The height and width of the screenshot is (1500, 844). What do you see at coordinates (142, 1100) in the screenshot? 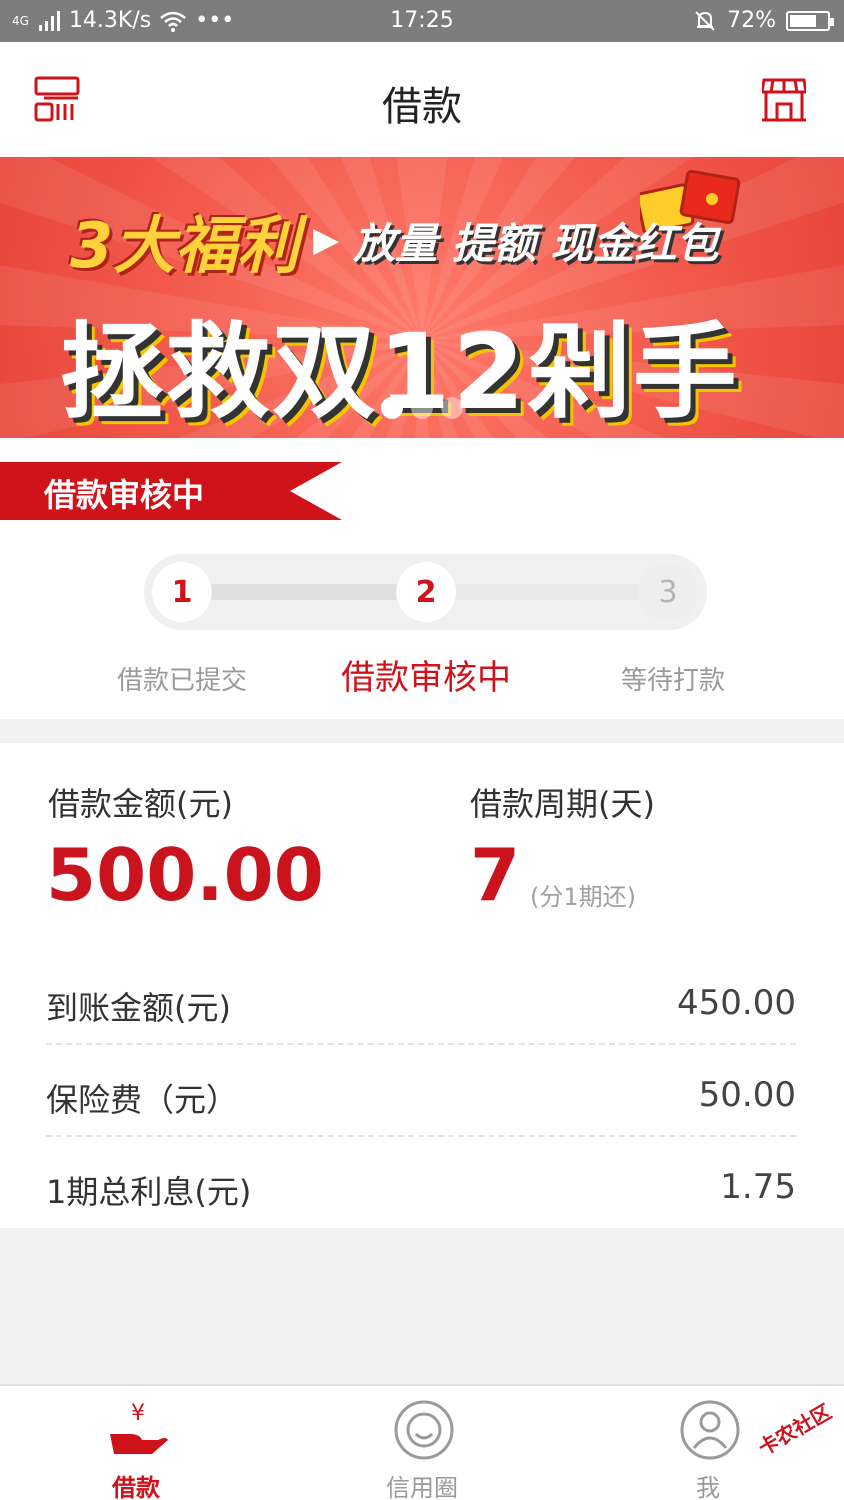
I see `insurance-fee-label: 保险费（元）` at bounding box center [142, 1100].